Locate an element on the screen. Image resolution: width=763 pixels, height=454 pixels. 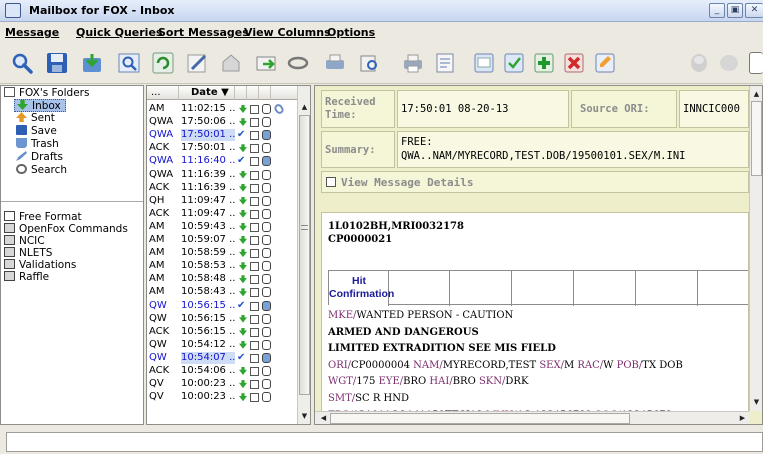
hit-confirmation-label: Hit Confirmation is located at coordinates (361, 288).